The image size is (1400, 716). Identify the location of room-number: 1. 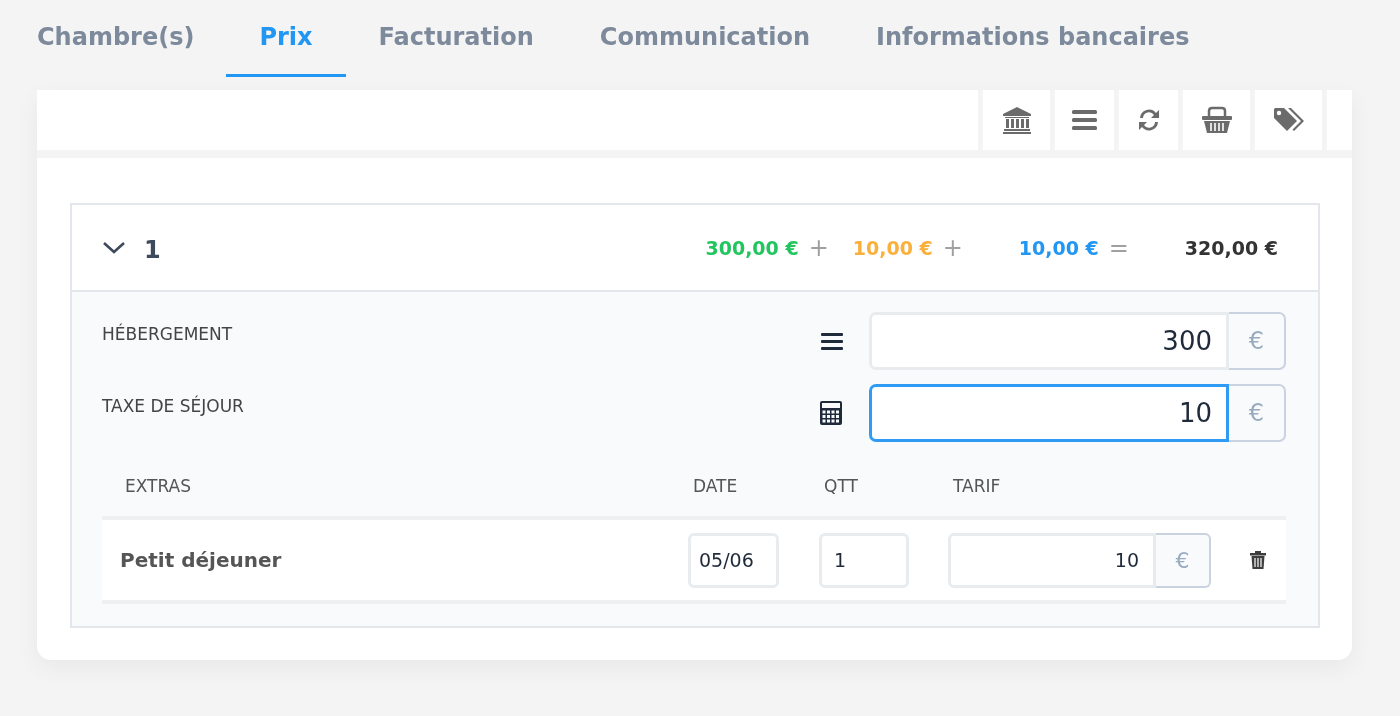
(152, 249).